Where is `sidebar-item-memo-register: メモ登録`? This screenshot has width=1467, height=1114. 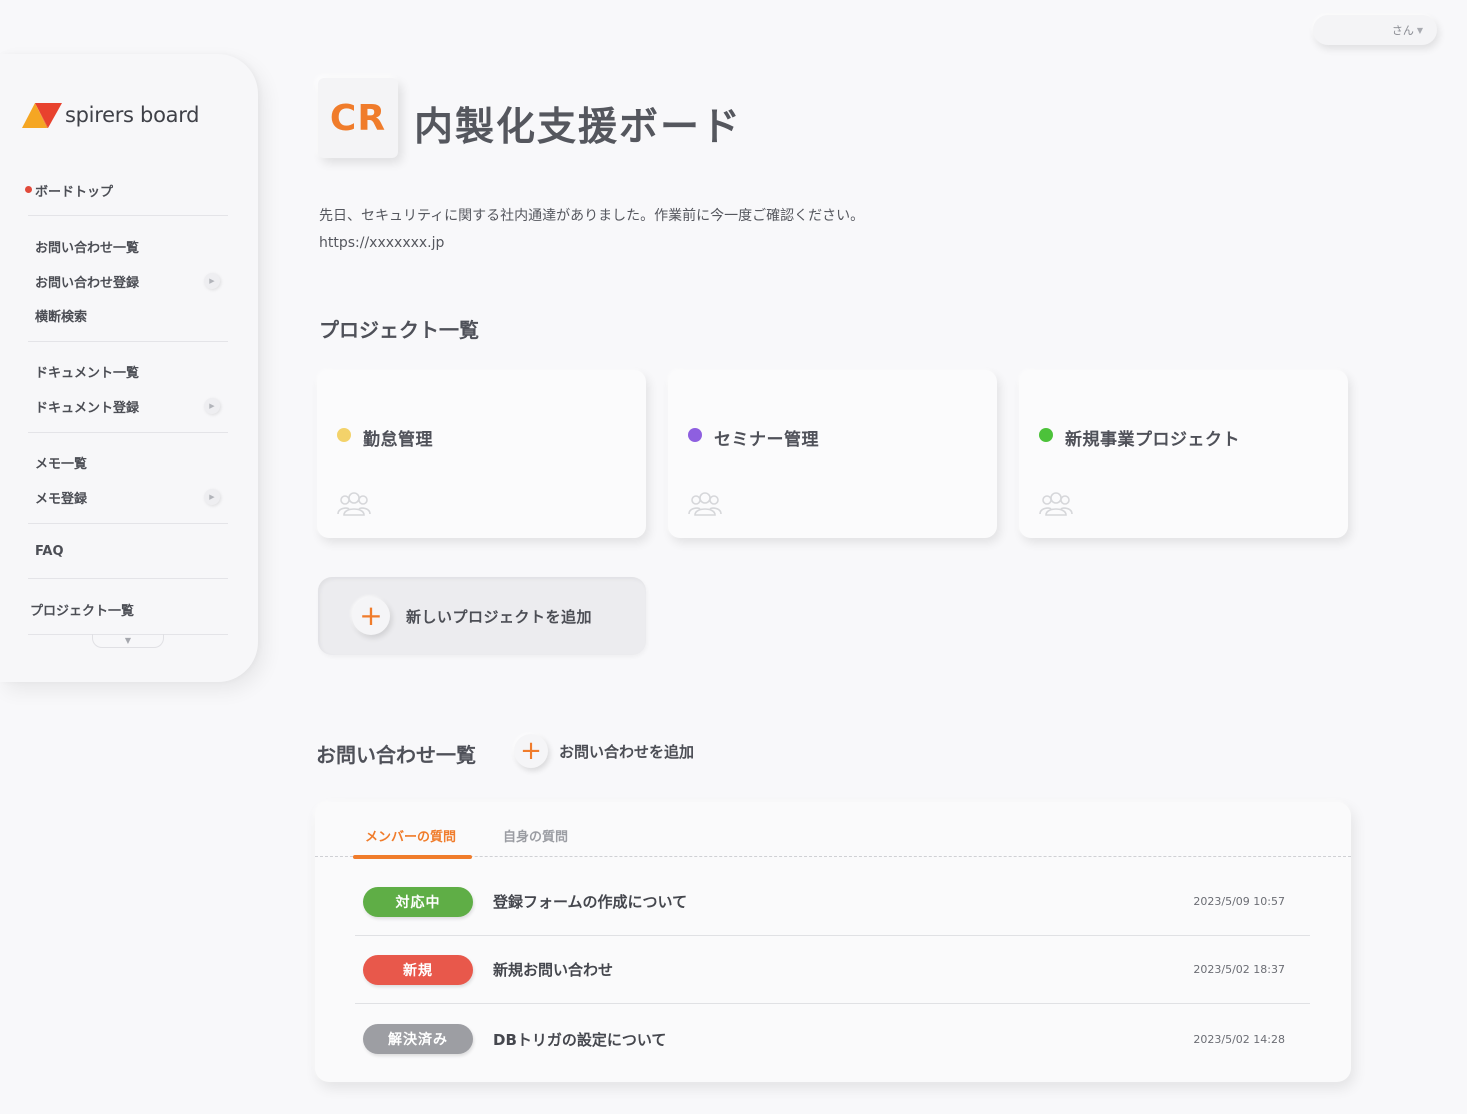
sidebar-item-memo-register: メモ登録 is located at coordinates (61, 497).